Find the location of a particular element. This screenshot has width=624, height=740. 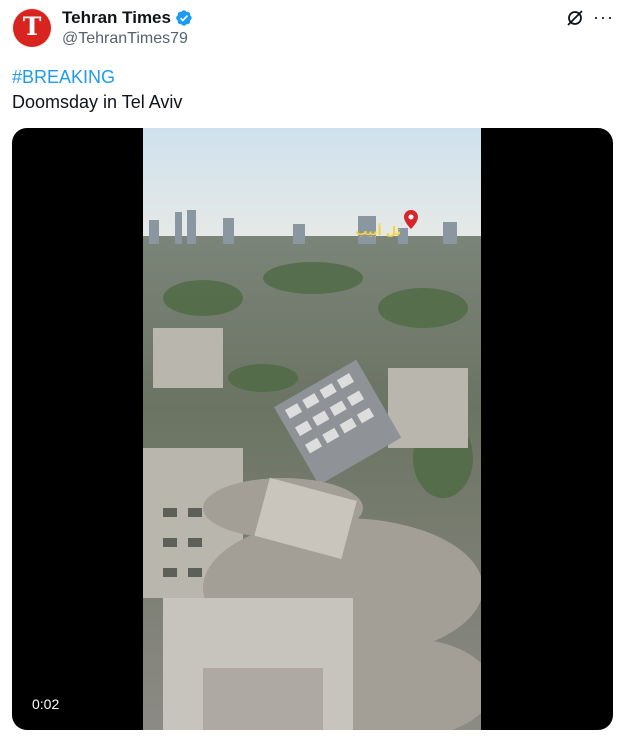

avatar-page-curl is located at coordinates (45, 41).